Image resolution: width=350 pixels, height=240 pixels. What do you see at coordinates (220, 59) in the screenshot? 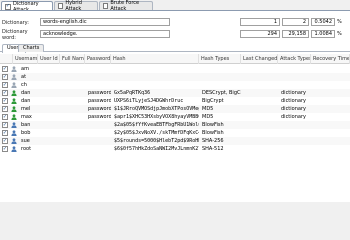
I see `column-hash-types: Hash Types` at bounding box center [220, 59].